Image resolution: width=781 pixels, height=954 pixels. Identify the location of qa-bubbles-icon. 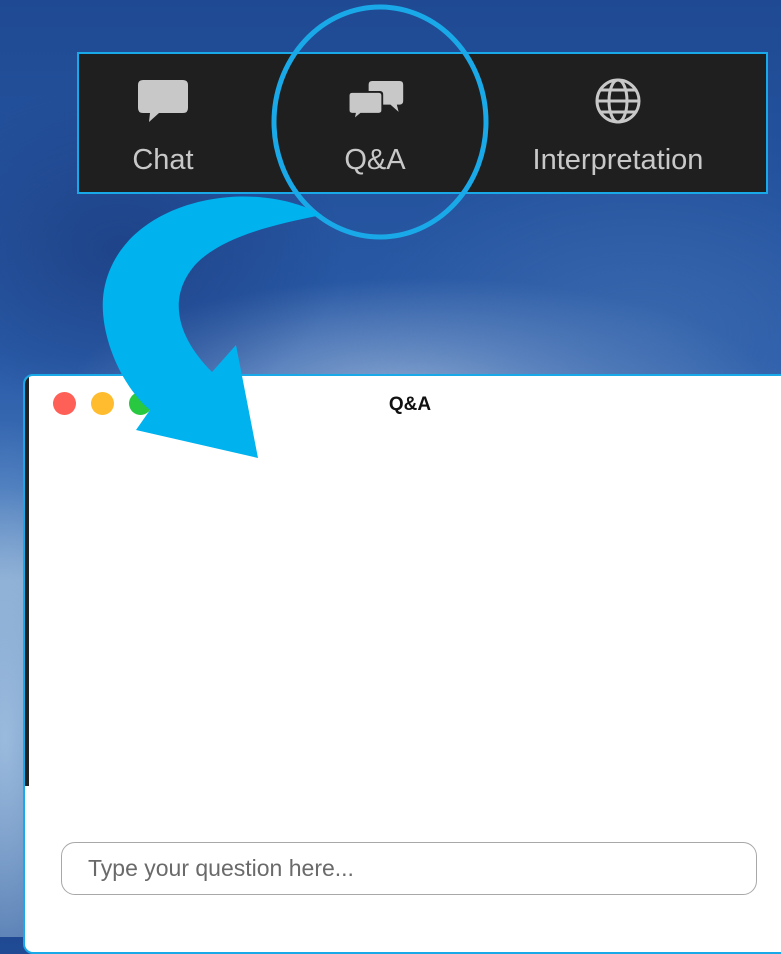
(375, 101).